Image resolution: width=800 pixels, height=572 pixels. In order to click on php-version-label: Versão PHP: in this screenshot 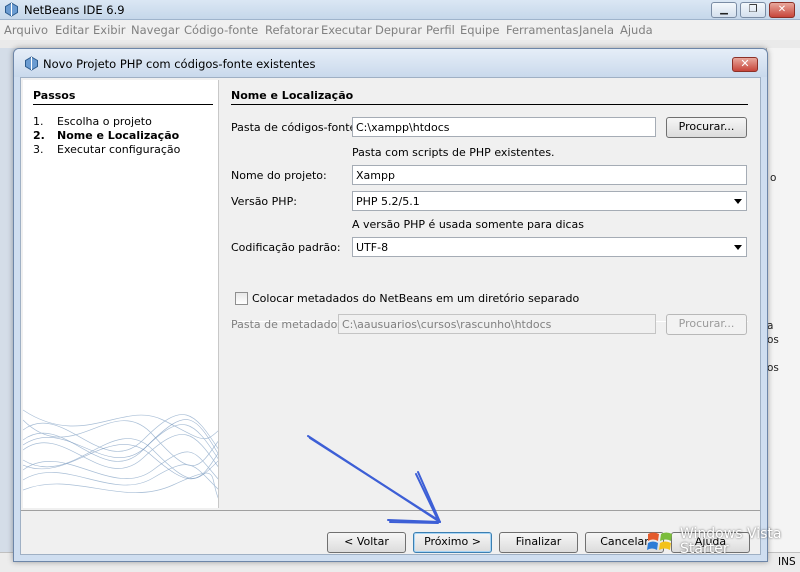, I will do `click(264, 201)`.